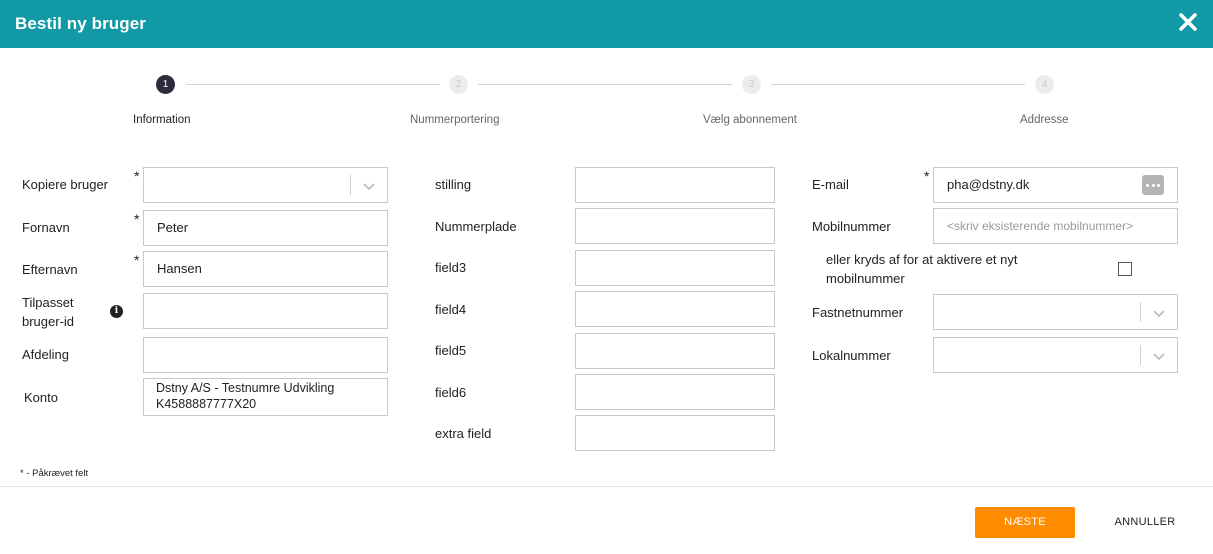 Image resolution: width=1213 pixels, height=554 pixels. I want to click on afdeling-label: Afdeling, so click(45, 354).